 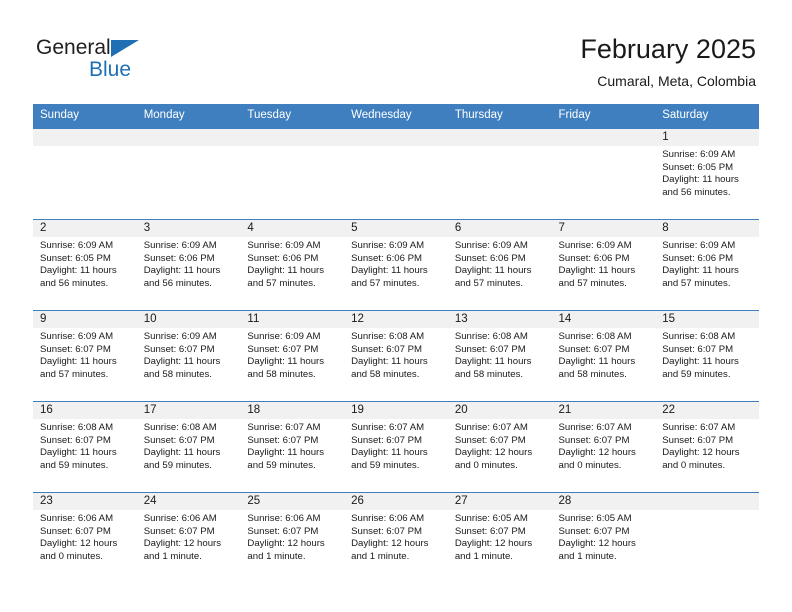 I want to click on weekday-header-friday: Friday, so click(x=603, y=116).